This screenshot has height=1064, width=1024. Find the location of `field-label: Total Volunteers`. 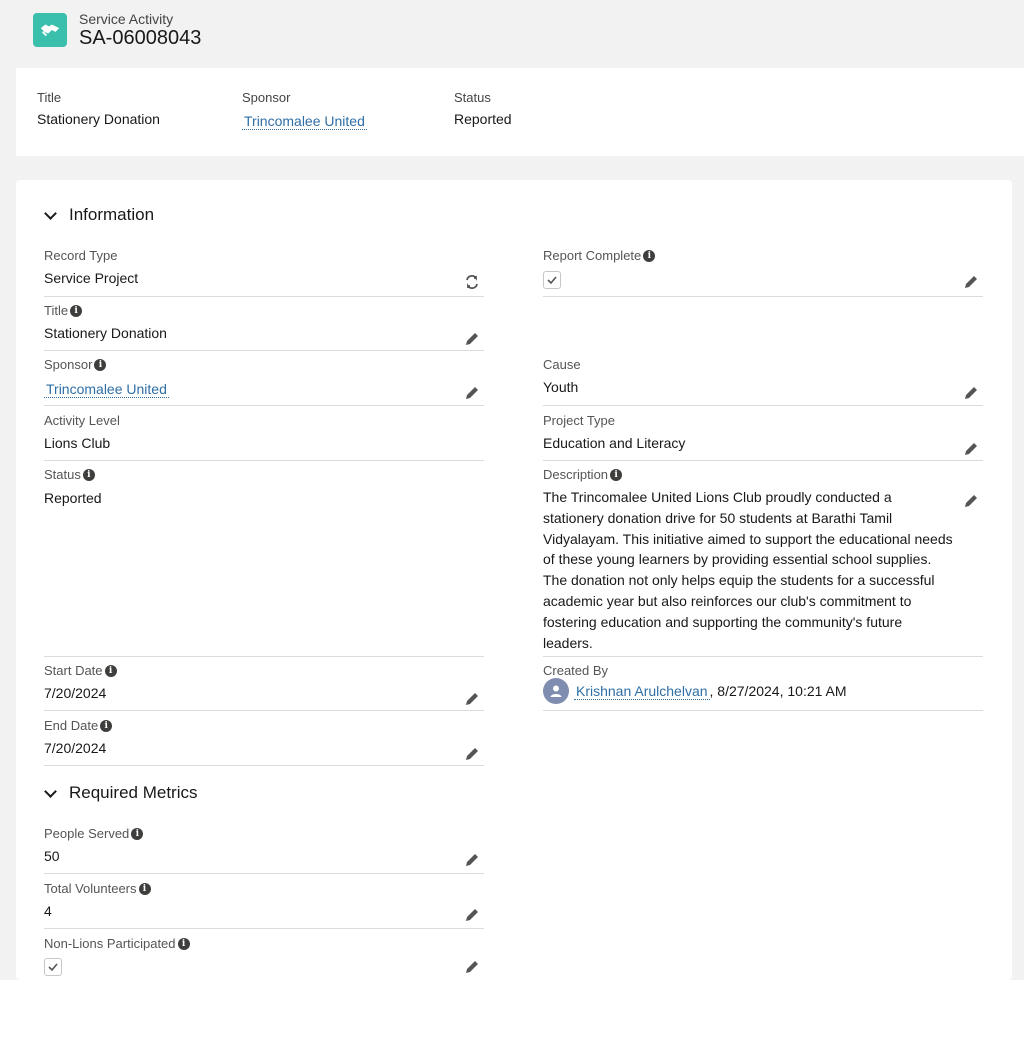

field-label: Total Volunteers is located at coordinates (90, 888).